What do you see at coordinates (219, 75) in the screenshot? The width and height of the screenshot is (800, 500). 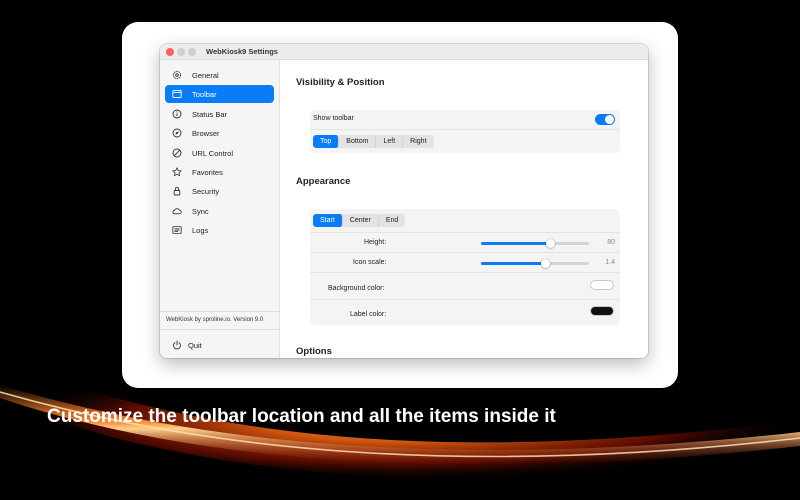 I see `sidebar-item-general: General` at bounding box center [219, 75].